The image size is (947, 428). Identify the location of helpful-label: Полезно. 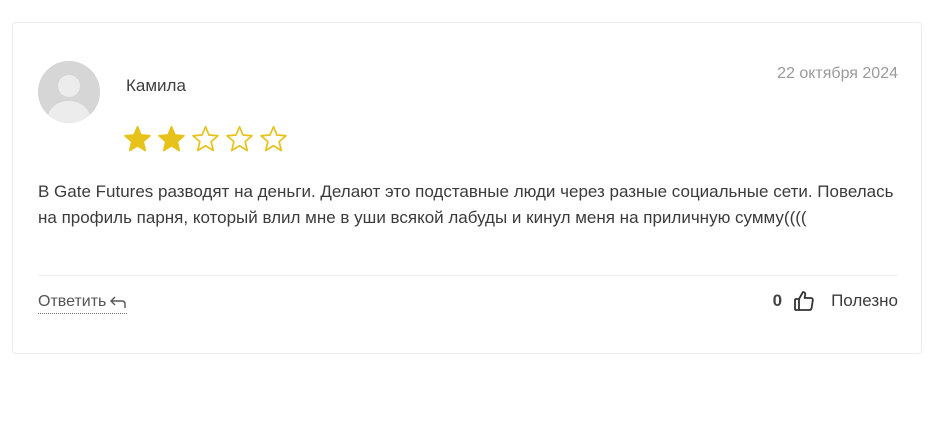
(864, 300).